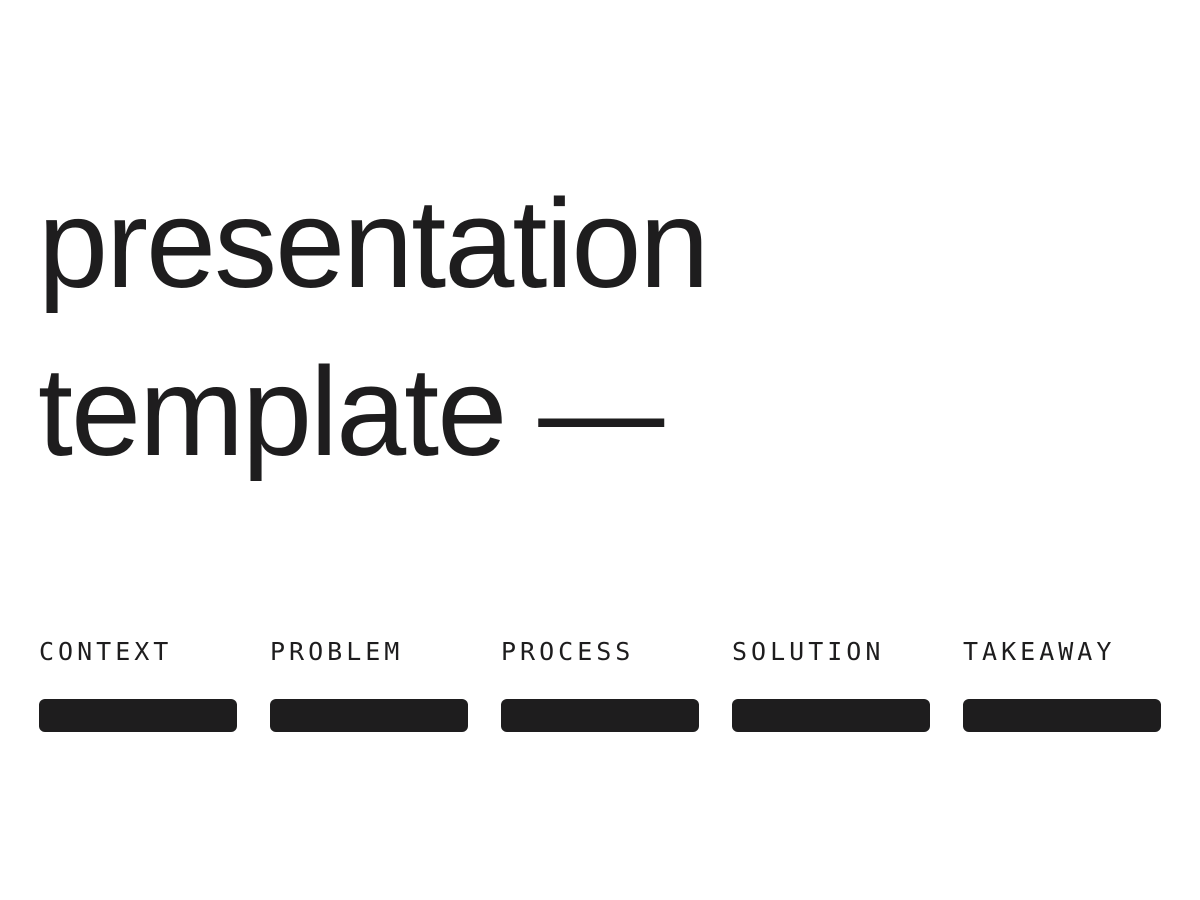 The image size is (1200, 900). Describe the element at coordinates (138, 683) in the screenshot. I see `section-context: CONTEXT` at that location.